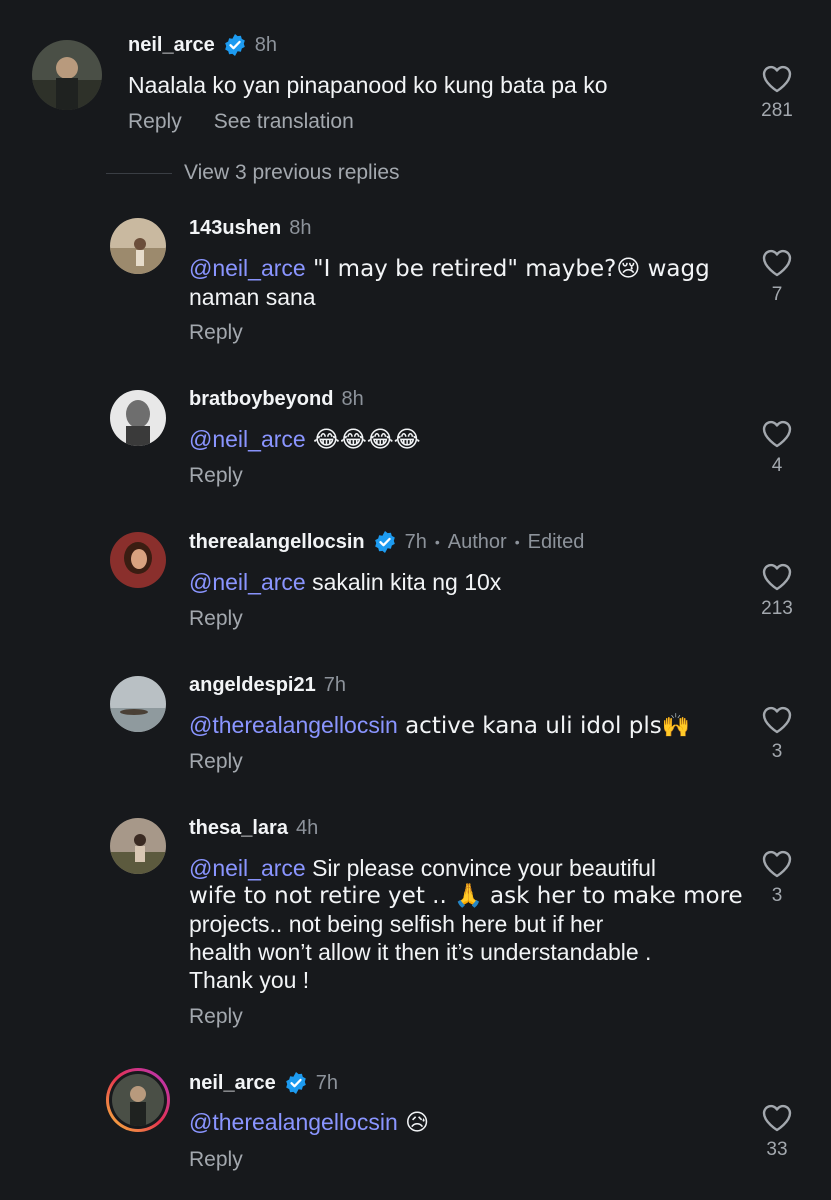  What do you see at coordinates (292, 173) in the screenshot?
I see `view-previous-replies-label: View 3 previous replies` at bounding box center [292, 173].